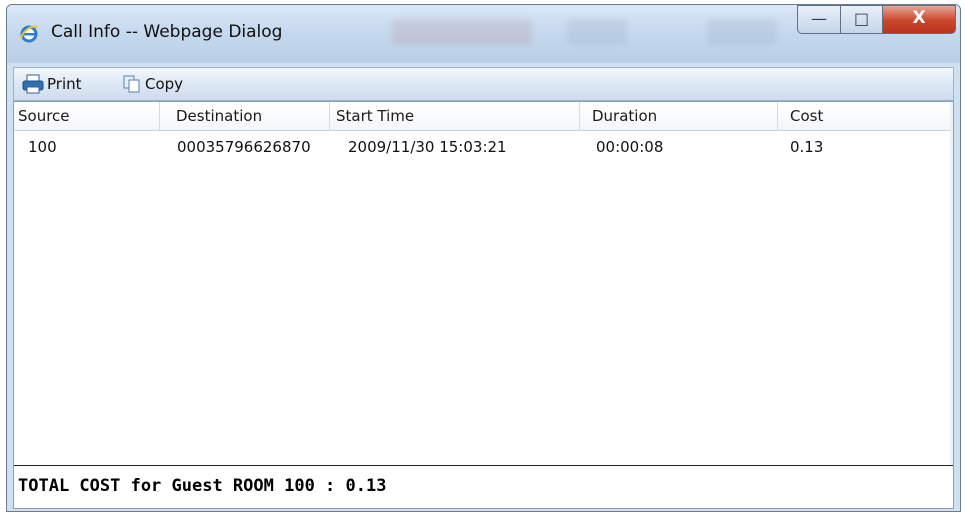 This screenshot has height=516, width=965. I want to click on maximize-icon: □, so click(861, 18).